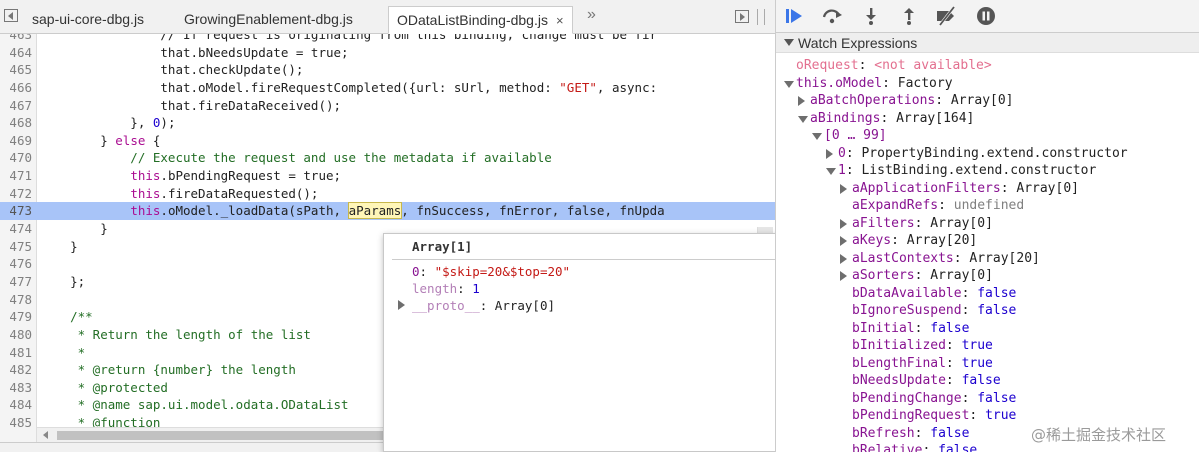 This screenshot has width=1199, height=452. I want to click on watch-row: 1: ListBinding.extend.constructor, so click(987, 171).